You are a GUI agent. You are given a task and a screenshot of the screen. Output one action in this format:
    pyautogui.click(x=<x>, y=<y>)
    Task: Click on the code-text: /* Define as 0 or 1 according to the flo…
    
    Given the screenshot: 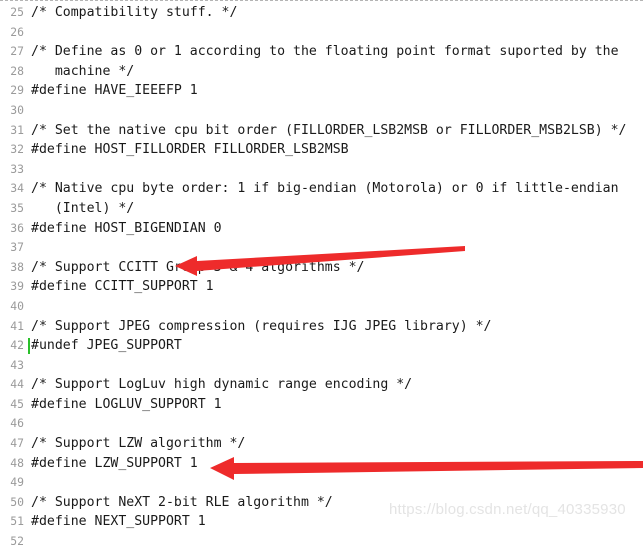 What is the action you would take?
    pyautogui.click(x=325, y=52)
    